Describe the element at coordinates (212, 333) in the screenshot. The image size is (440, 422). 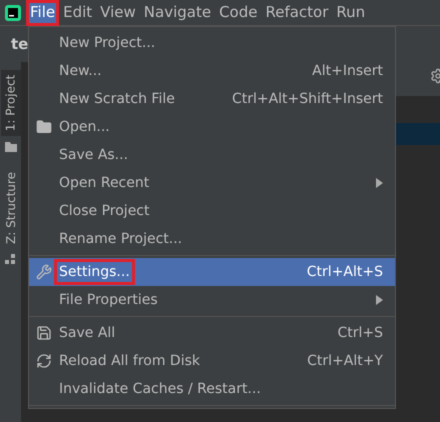
I see `menu-item: Save All Ctrl+S` at that location.